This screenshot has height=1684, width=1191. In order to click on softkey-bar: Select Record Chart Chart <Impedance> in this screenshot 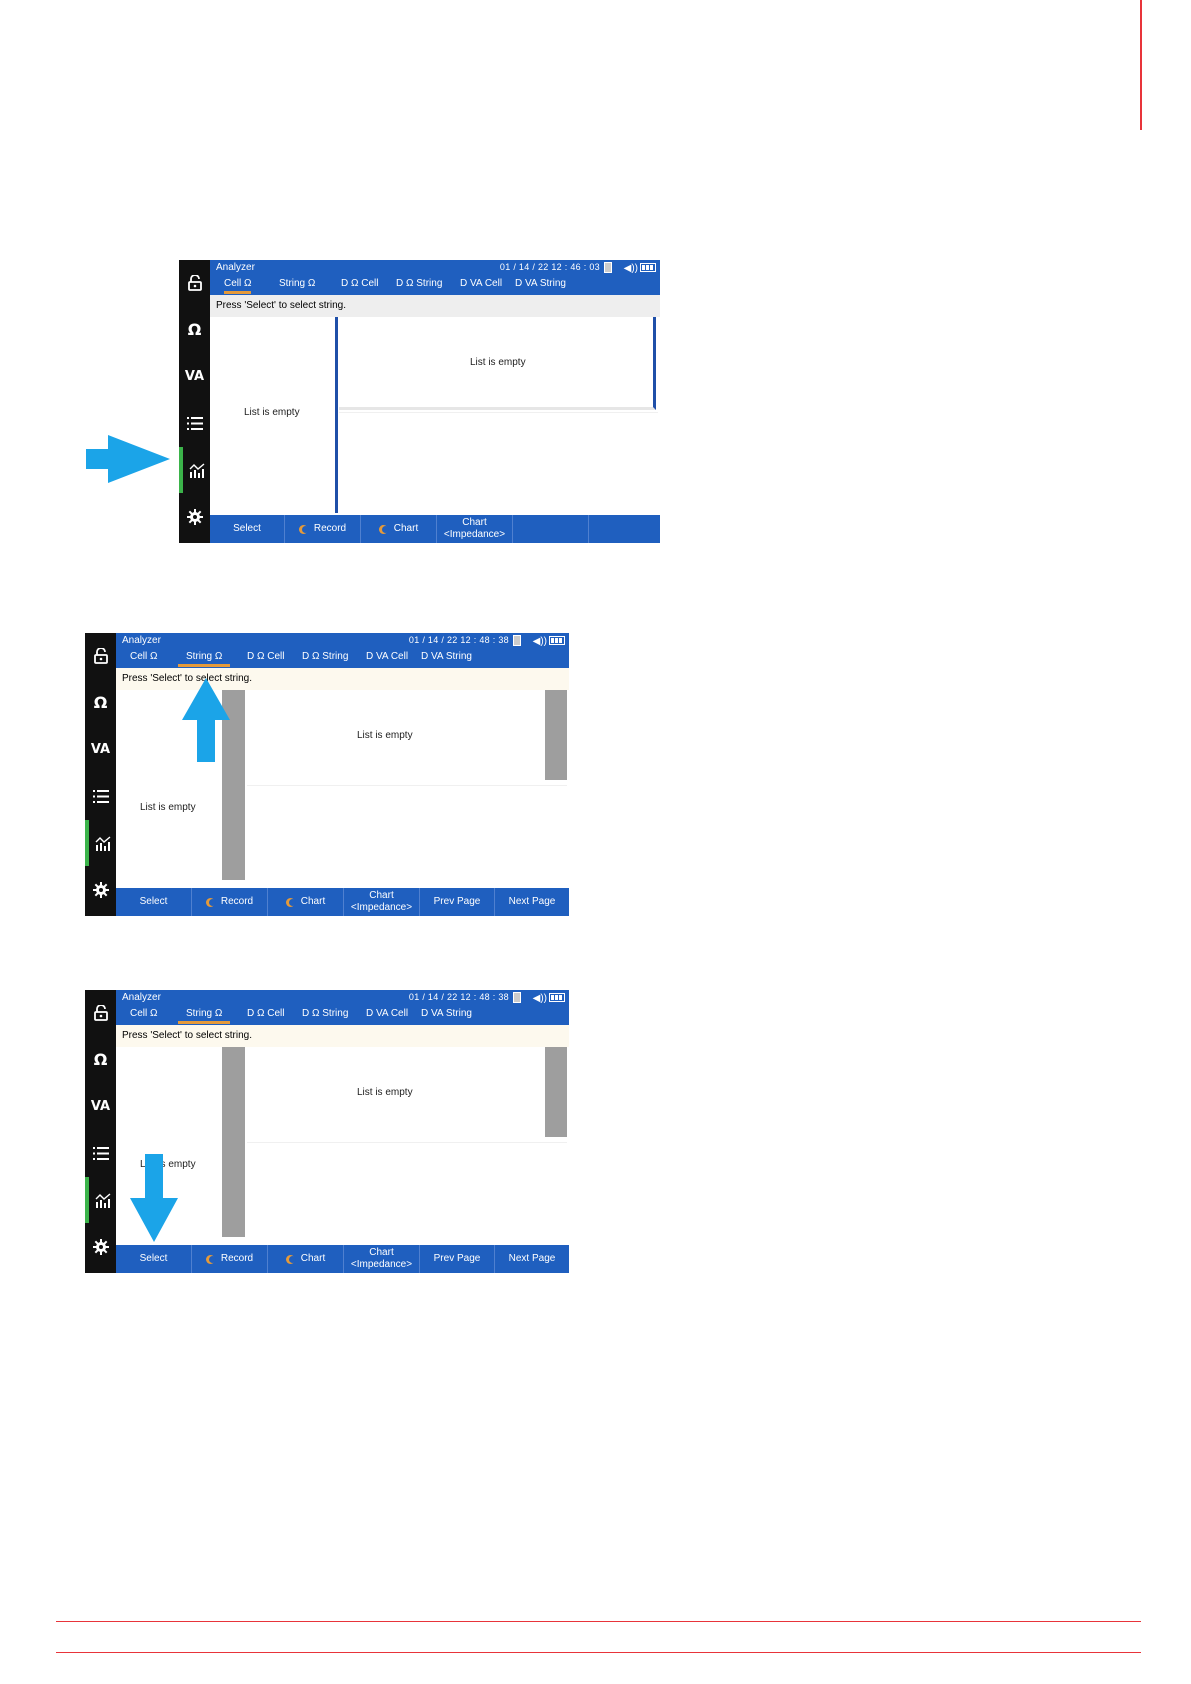, I will do `click(435, 529)`.